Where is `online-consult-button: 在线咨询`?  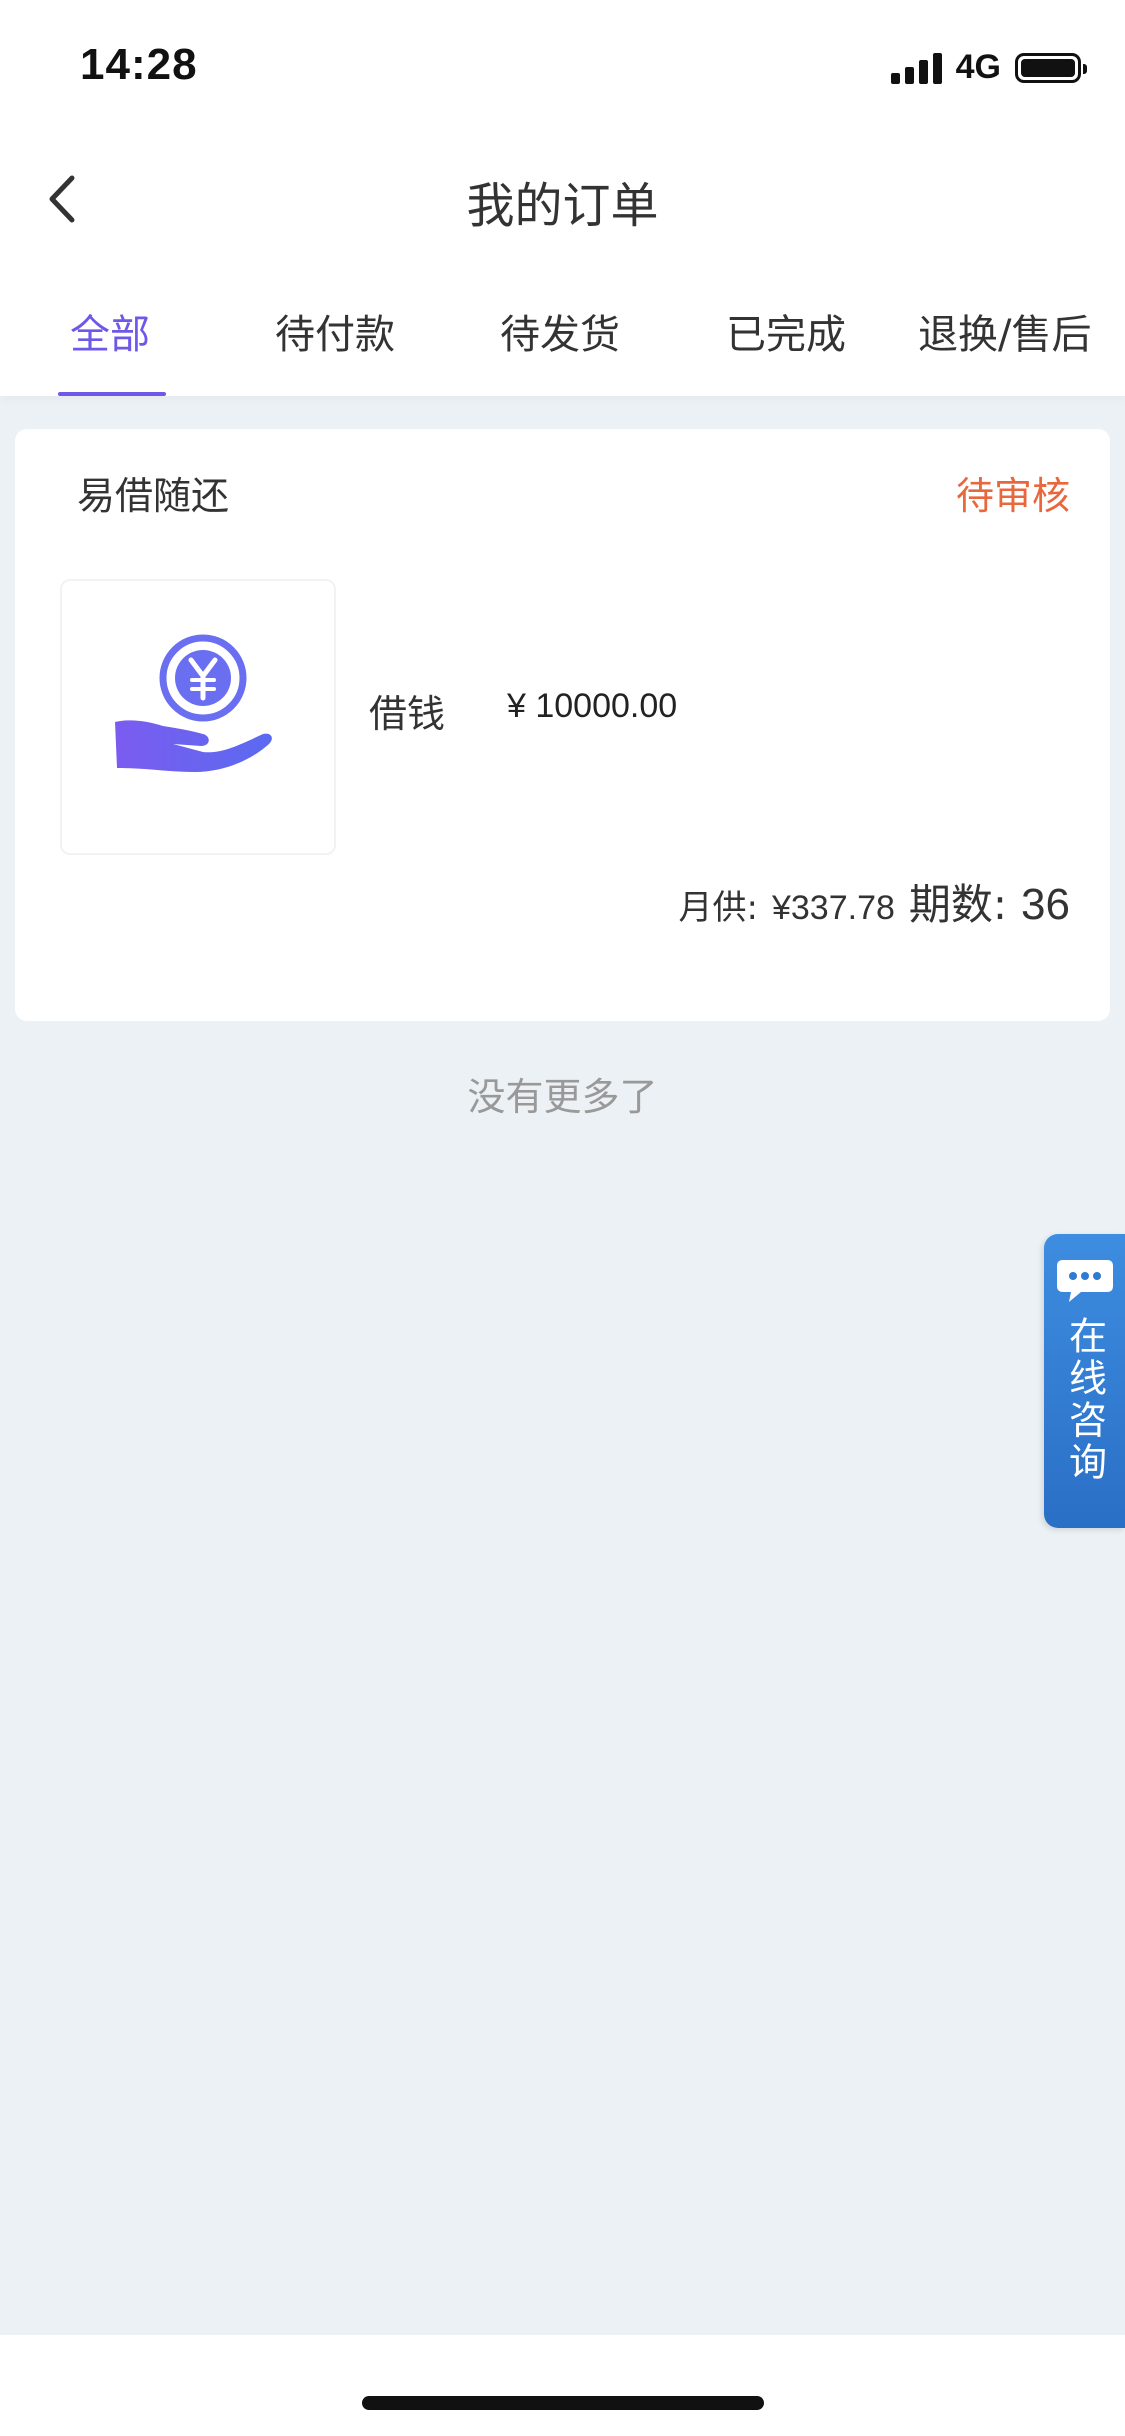
online-consult-button: 在线咨询 is located at coordinates (1084, 1381).